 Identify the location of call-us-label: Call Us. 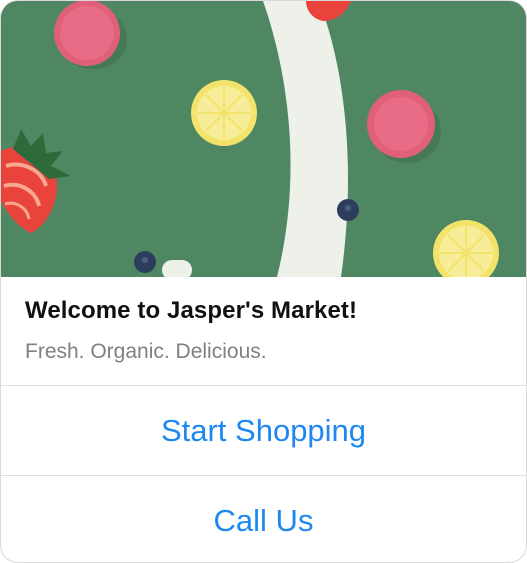
(263, 520).